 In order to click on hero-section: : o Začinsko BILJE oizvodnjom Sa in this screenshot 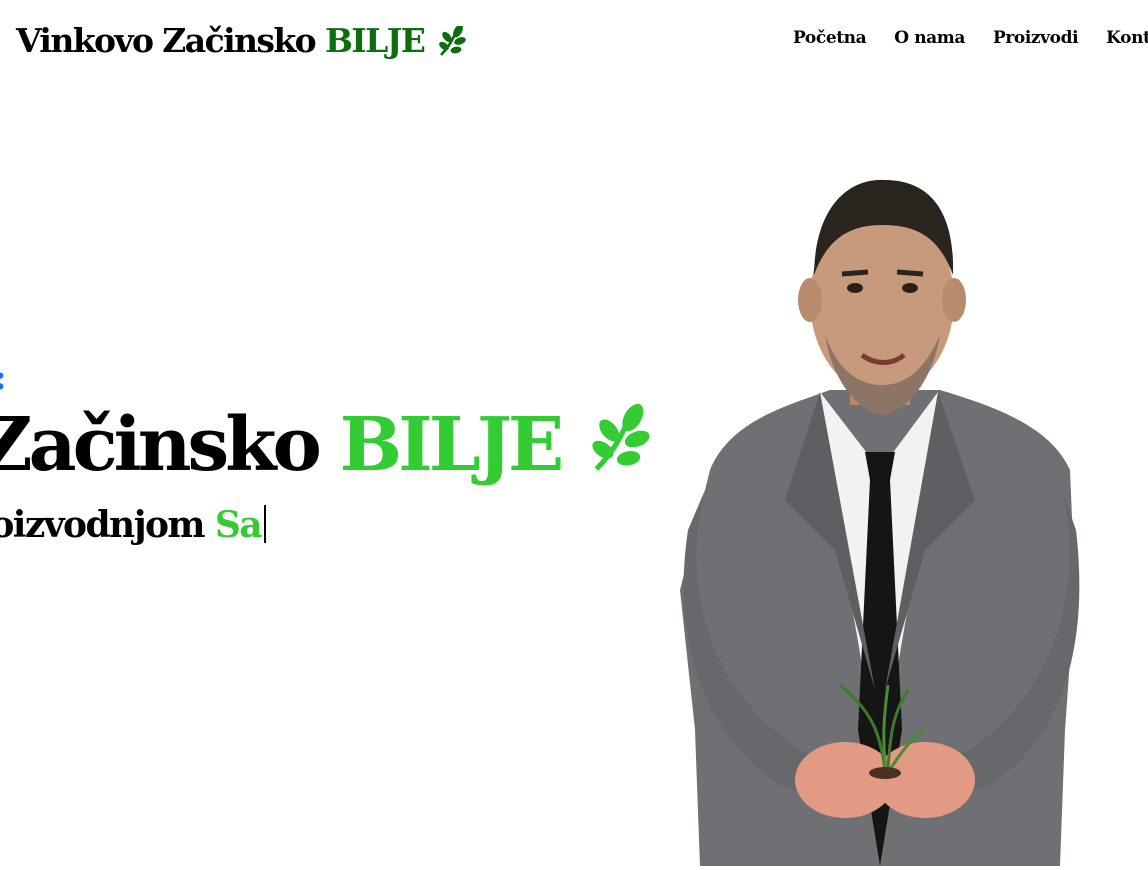, I will do `click(330, 450)`.